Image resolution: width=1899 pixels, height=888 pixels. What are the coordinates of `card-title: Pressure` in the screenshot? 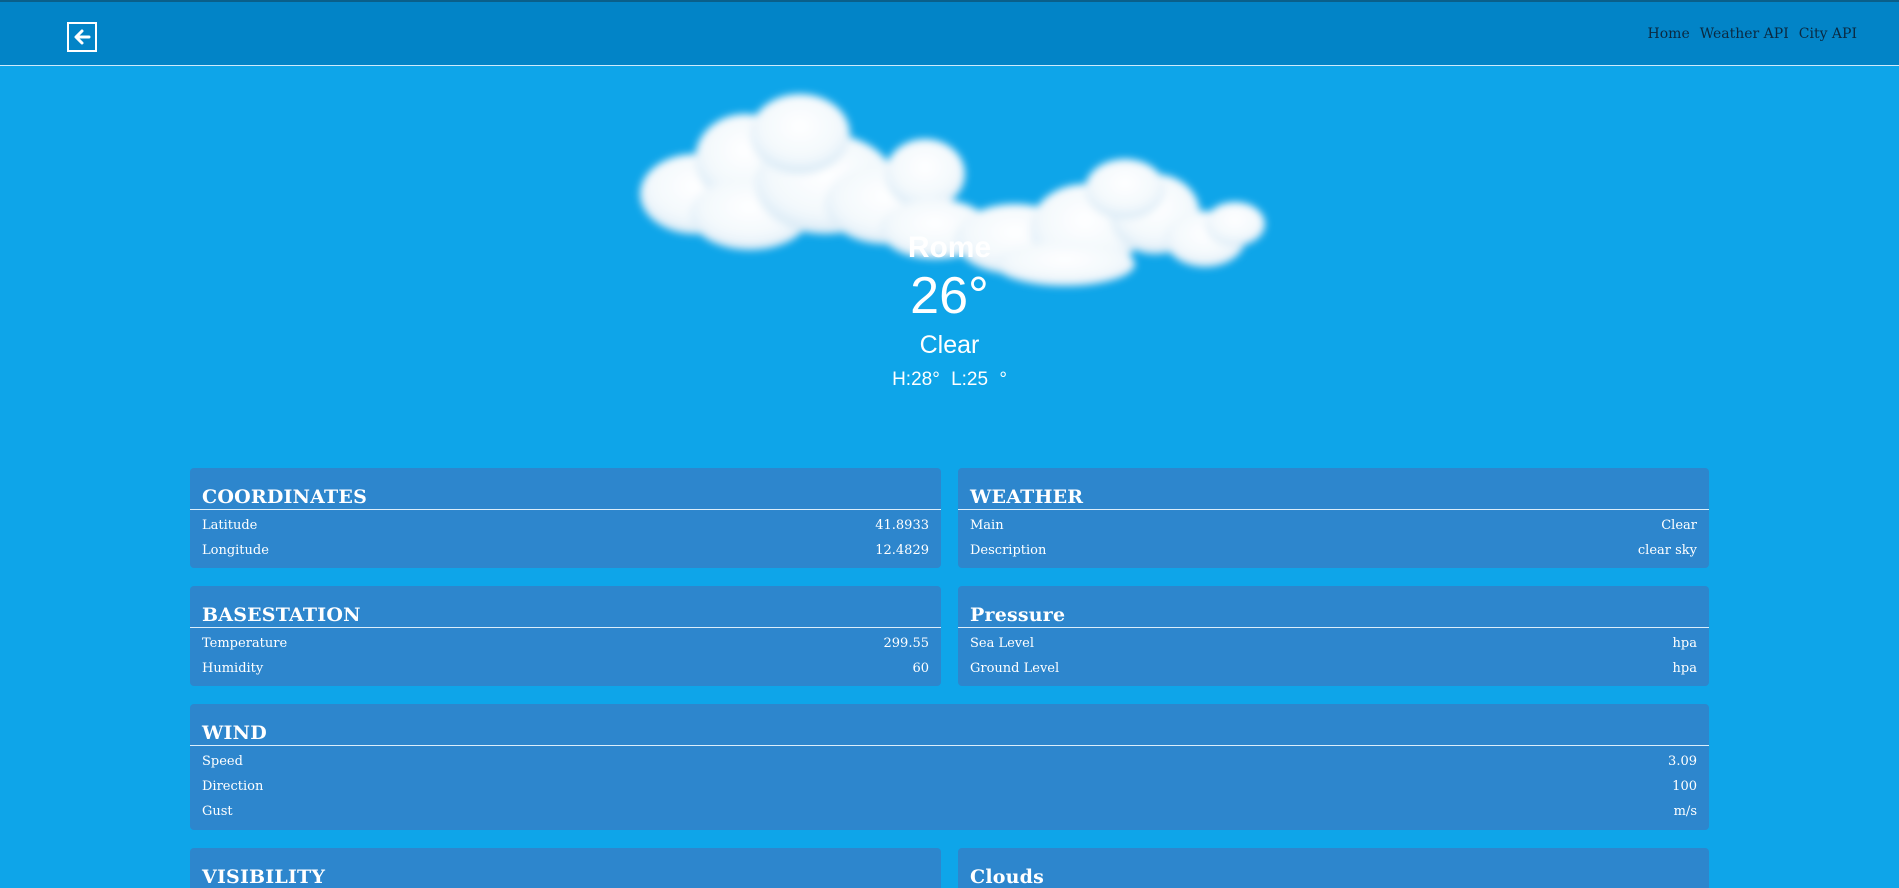 It's located at (1333, 607).